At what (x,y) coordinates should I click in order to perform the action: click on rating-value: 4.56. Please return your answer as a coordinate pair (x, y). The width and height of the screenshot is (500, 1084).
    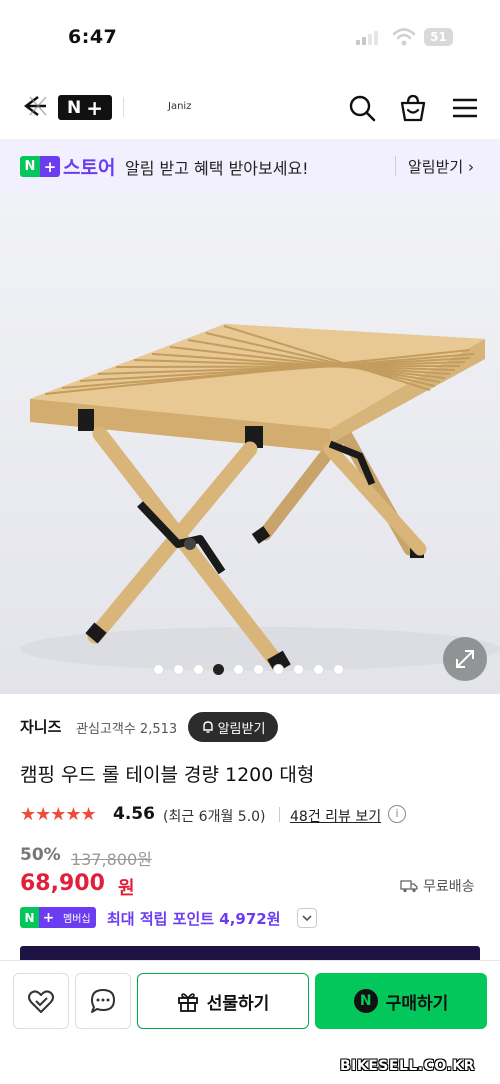
    Looking at the image, I should click on (134, 814).